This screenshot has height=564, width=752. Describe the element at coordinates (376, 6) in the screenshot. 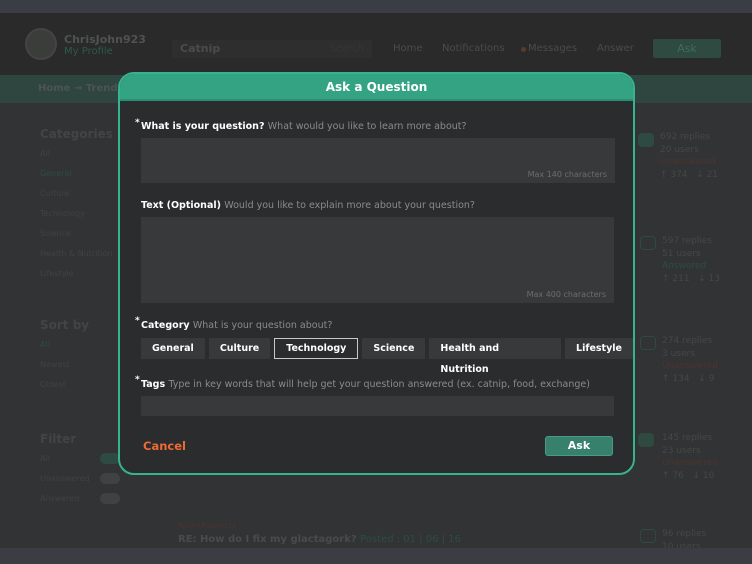

I see `top-strip` at that location.